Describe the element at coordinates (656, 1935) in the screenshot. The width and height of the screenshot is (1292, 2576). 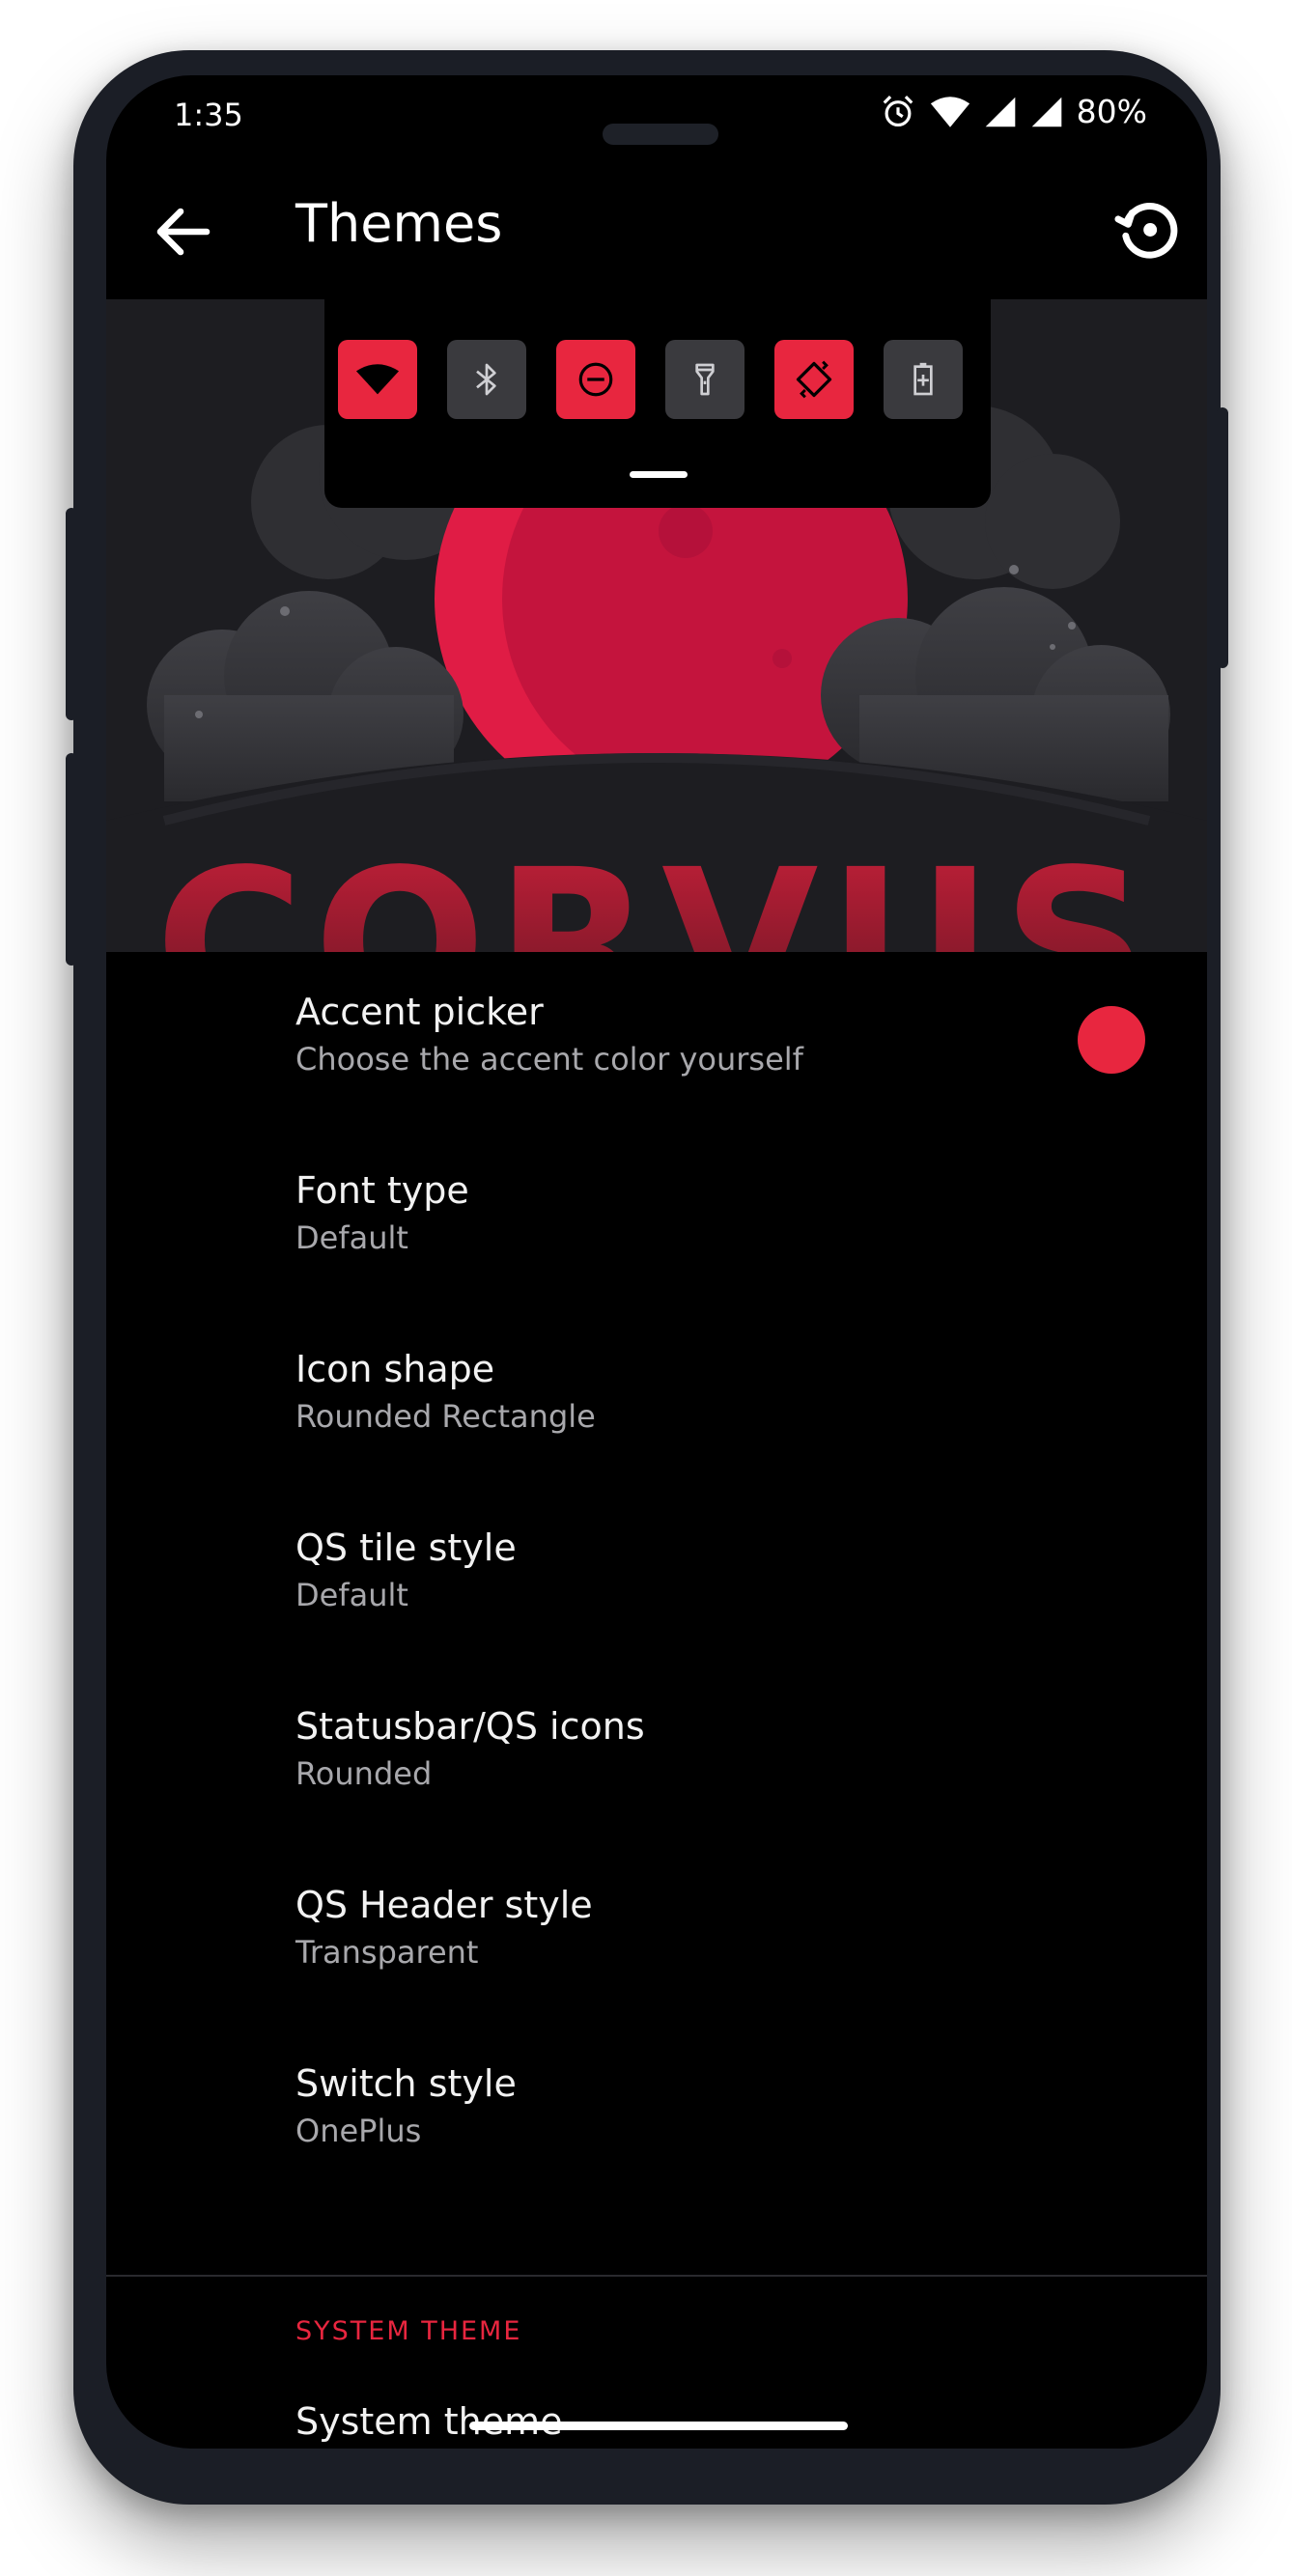
I see `setting-qs-header-style: QS Header style Transparent` at that location.